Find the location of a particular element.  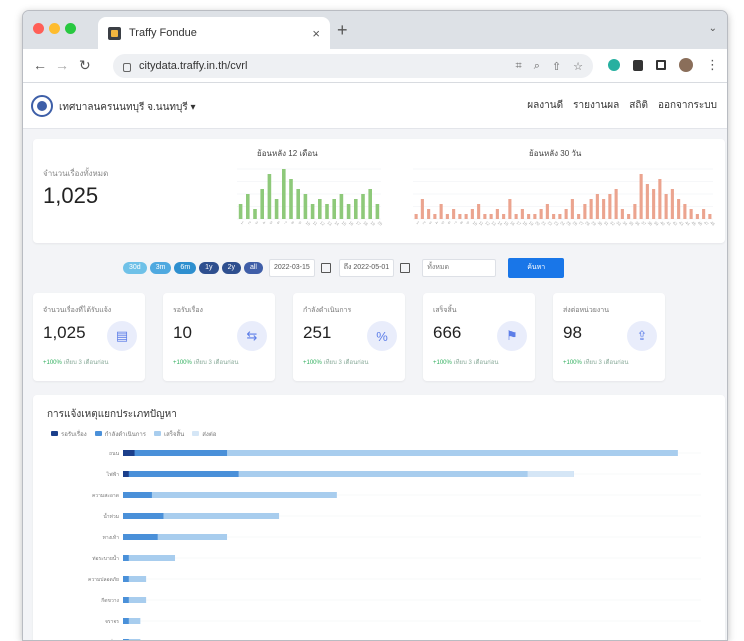

category-label: ความปลอดภัย is located at coordinates (103, 580).